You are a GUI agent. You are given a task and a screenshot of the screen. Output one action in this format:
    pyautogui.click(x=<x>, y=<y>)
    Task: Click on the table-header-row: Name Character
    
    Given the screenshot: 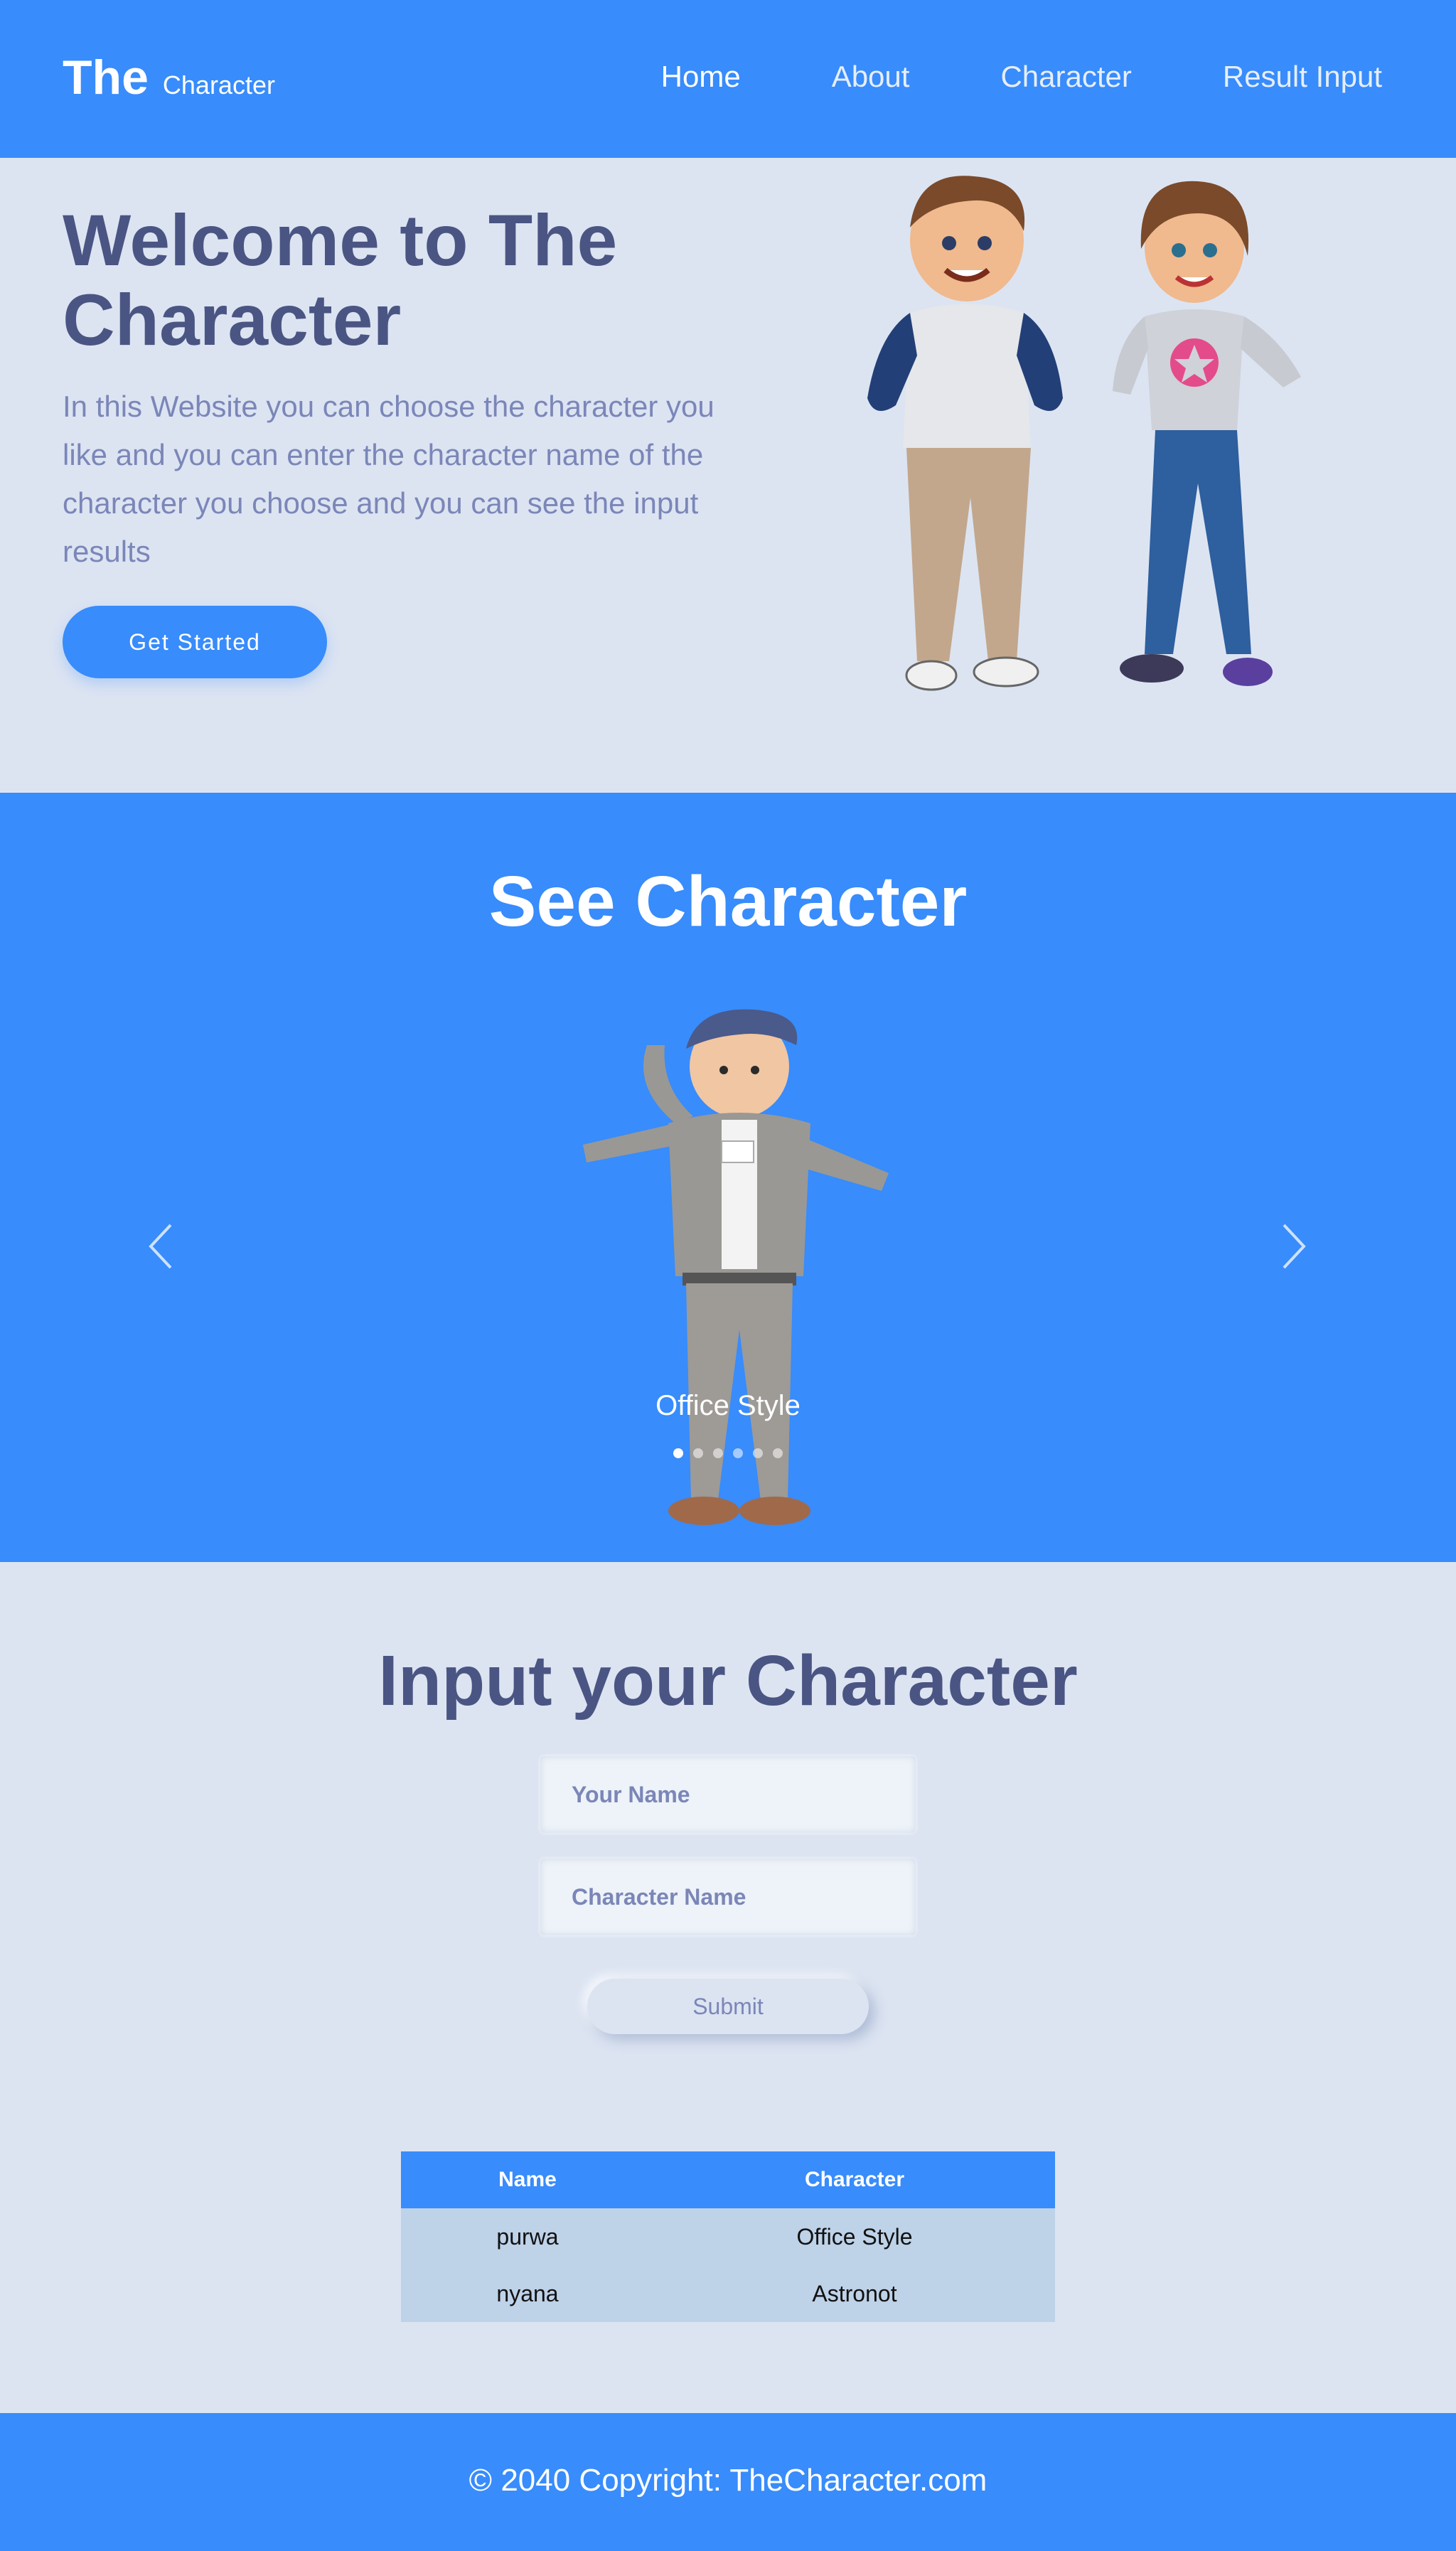 What is the action you would take?
    pyautogui.click(x=728, y=2179)
    